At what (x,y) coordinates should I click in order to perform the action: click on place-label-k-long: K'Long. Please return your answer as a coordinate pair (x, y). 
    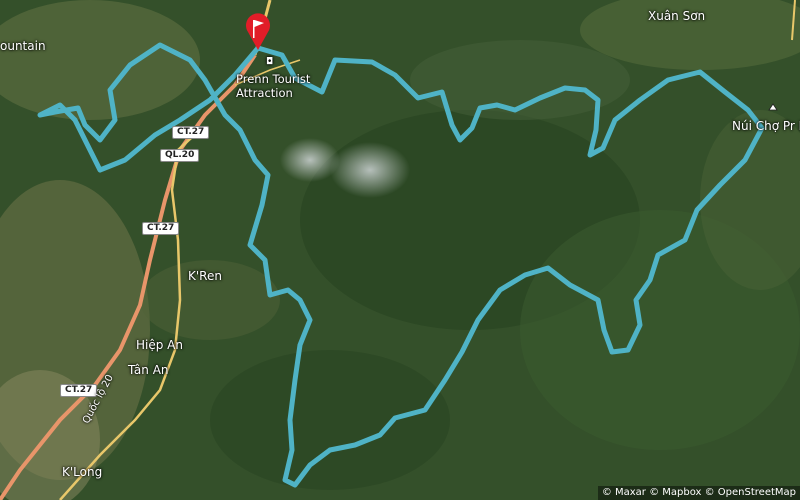
    Looking at the image, I should click on (82, 472).